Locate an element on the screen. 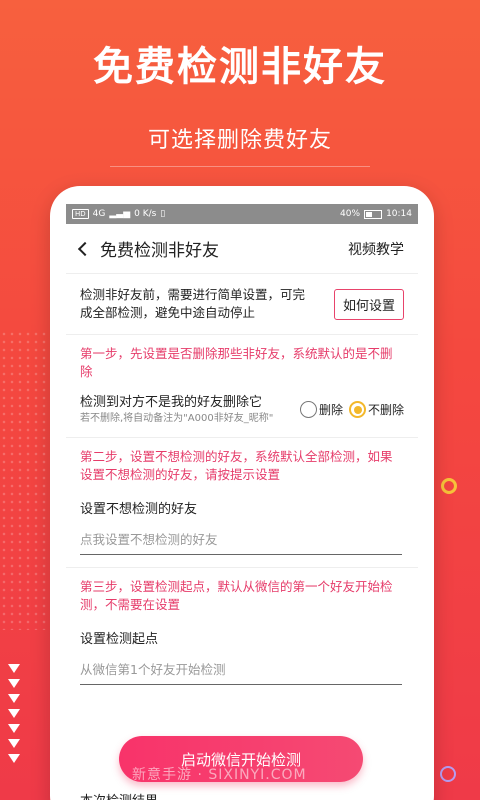  watermark: 新意手游 · SIXINYI.COM is located at coordinates (219, 775).